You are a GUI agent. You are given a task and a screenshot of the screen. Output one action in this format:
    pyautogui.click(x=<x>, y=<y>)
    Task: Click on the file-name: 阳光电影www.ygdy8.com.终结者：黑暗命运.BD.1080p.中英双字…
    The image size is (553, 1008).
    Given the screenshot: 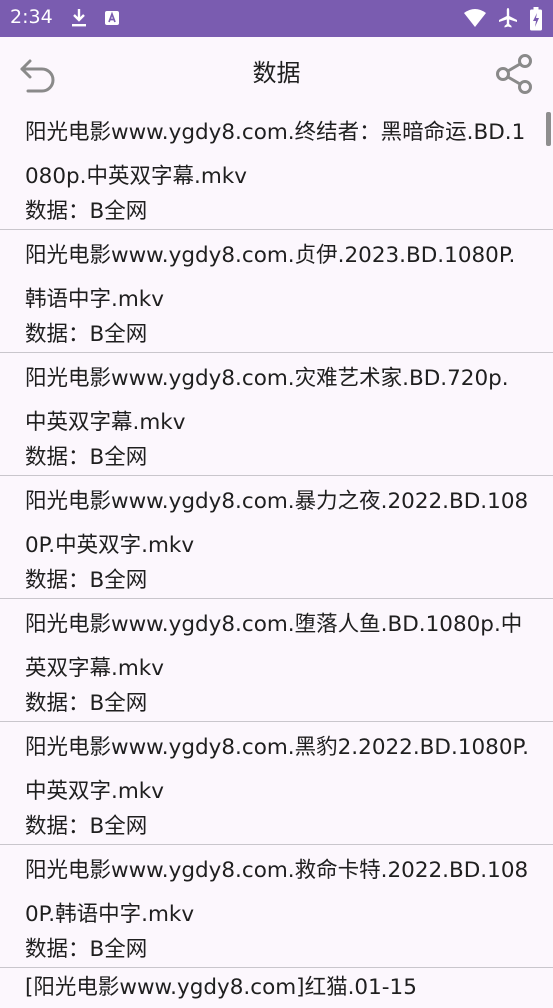 What is the action you would take?
    pyautogui.click(x=275, y=154)
    